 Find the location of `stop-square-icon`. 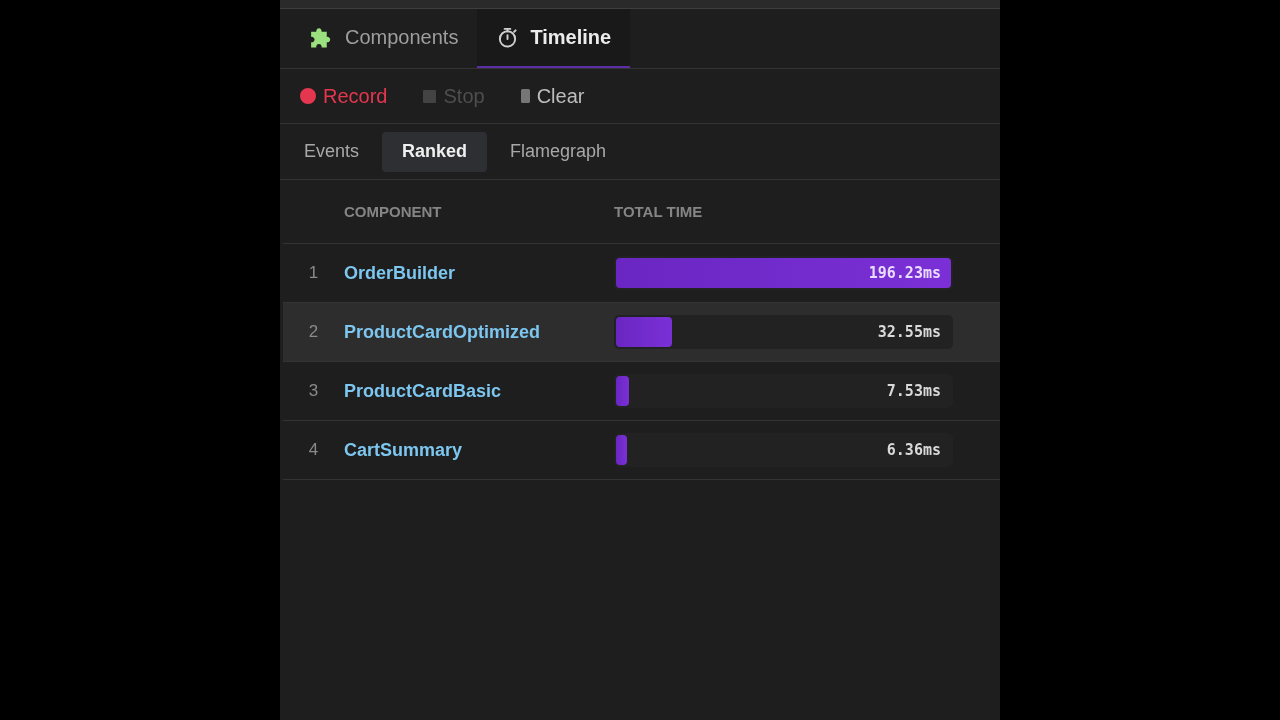

stop-square-icon is located at coordinates (430, 96).